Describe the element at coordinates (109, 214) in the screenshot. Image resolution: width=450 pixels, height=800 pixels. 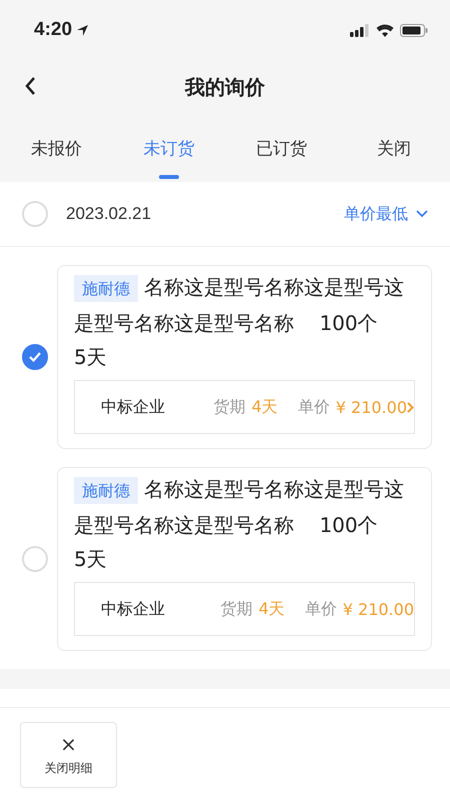
I see `group-date: 2023.02.21` at that location.